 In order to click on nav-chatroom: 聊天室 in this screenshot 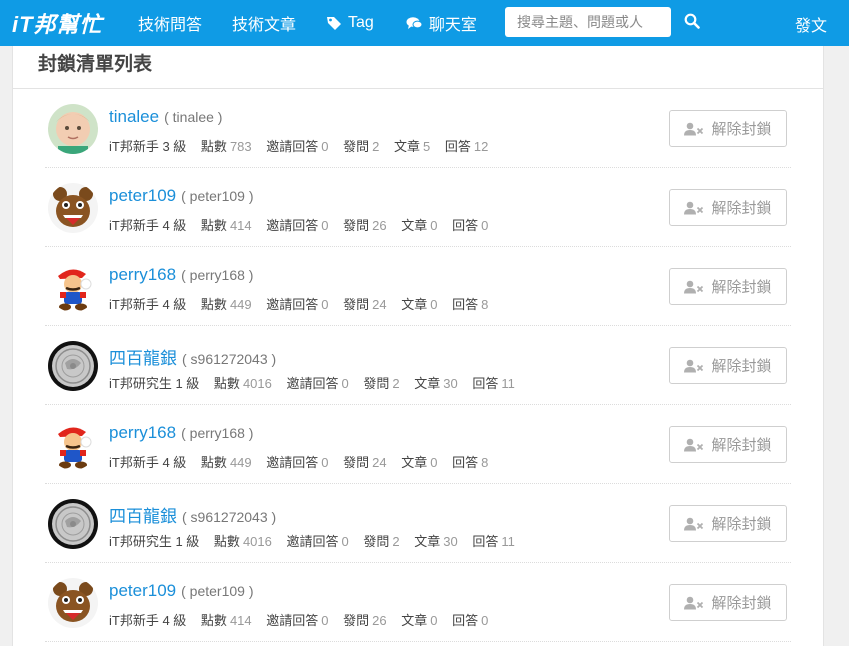, I will do `click(441, 23)`.